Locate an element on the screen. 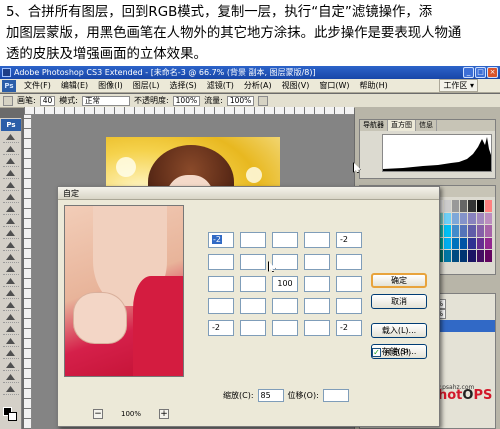  crop-tool-icon is located at coordinates (11, 186).